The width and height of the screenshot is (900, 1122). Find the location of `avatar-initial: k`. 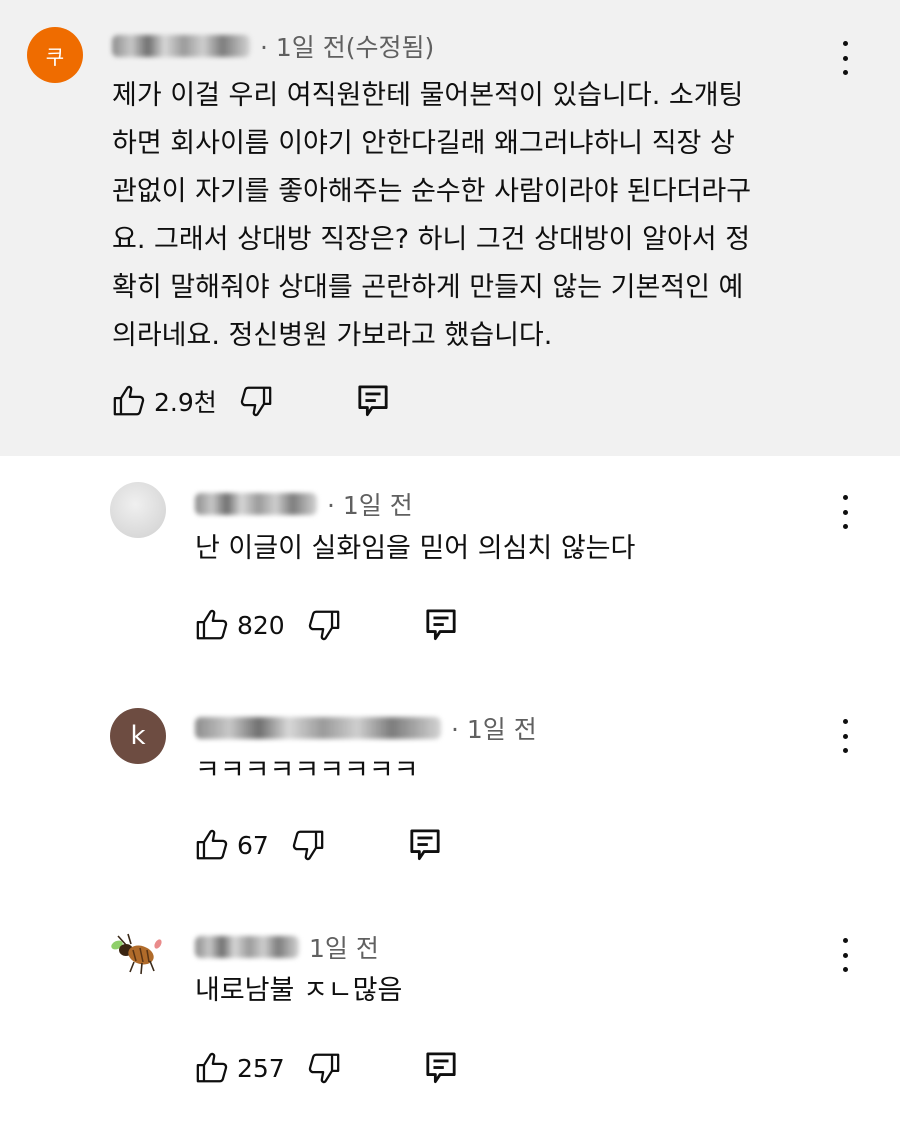

avatar-initial: k is located at coordinates (138, 736).